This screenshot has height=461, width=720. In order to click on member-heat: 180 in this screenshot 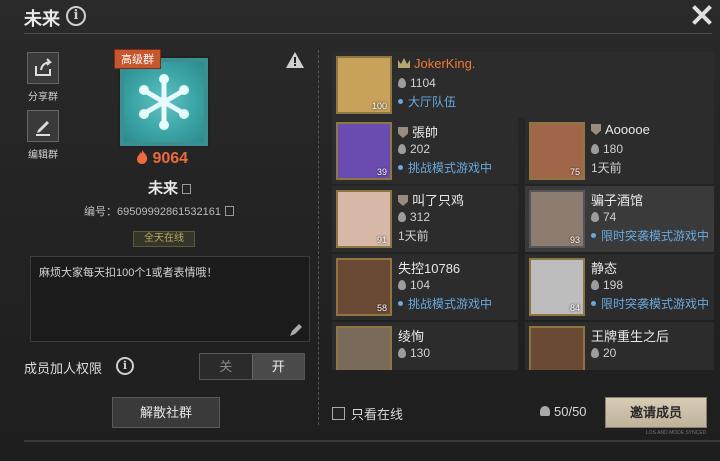, I will do `click(607, 149)`.